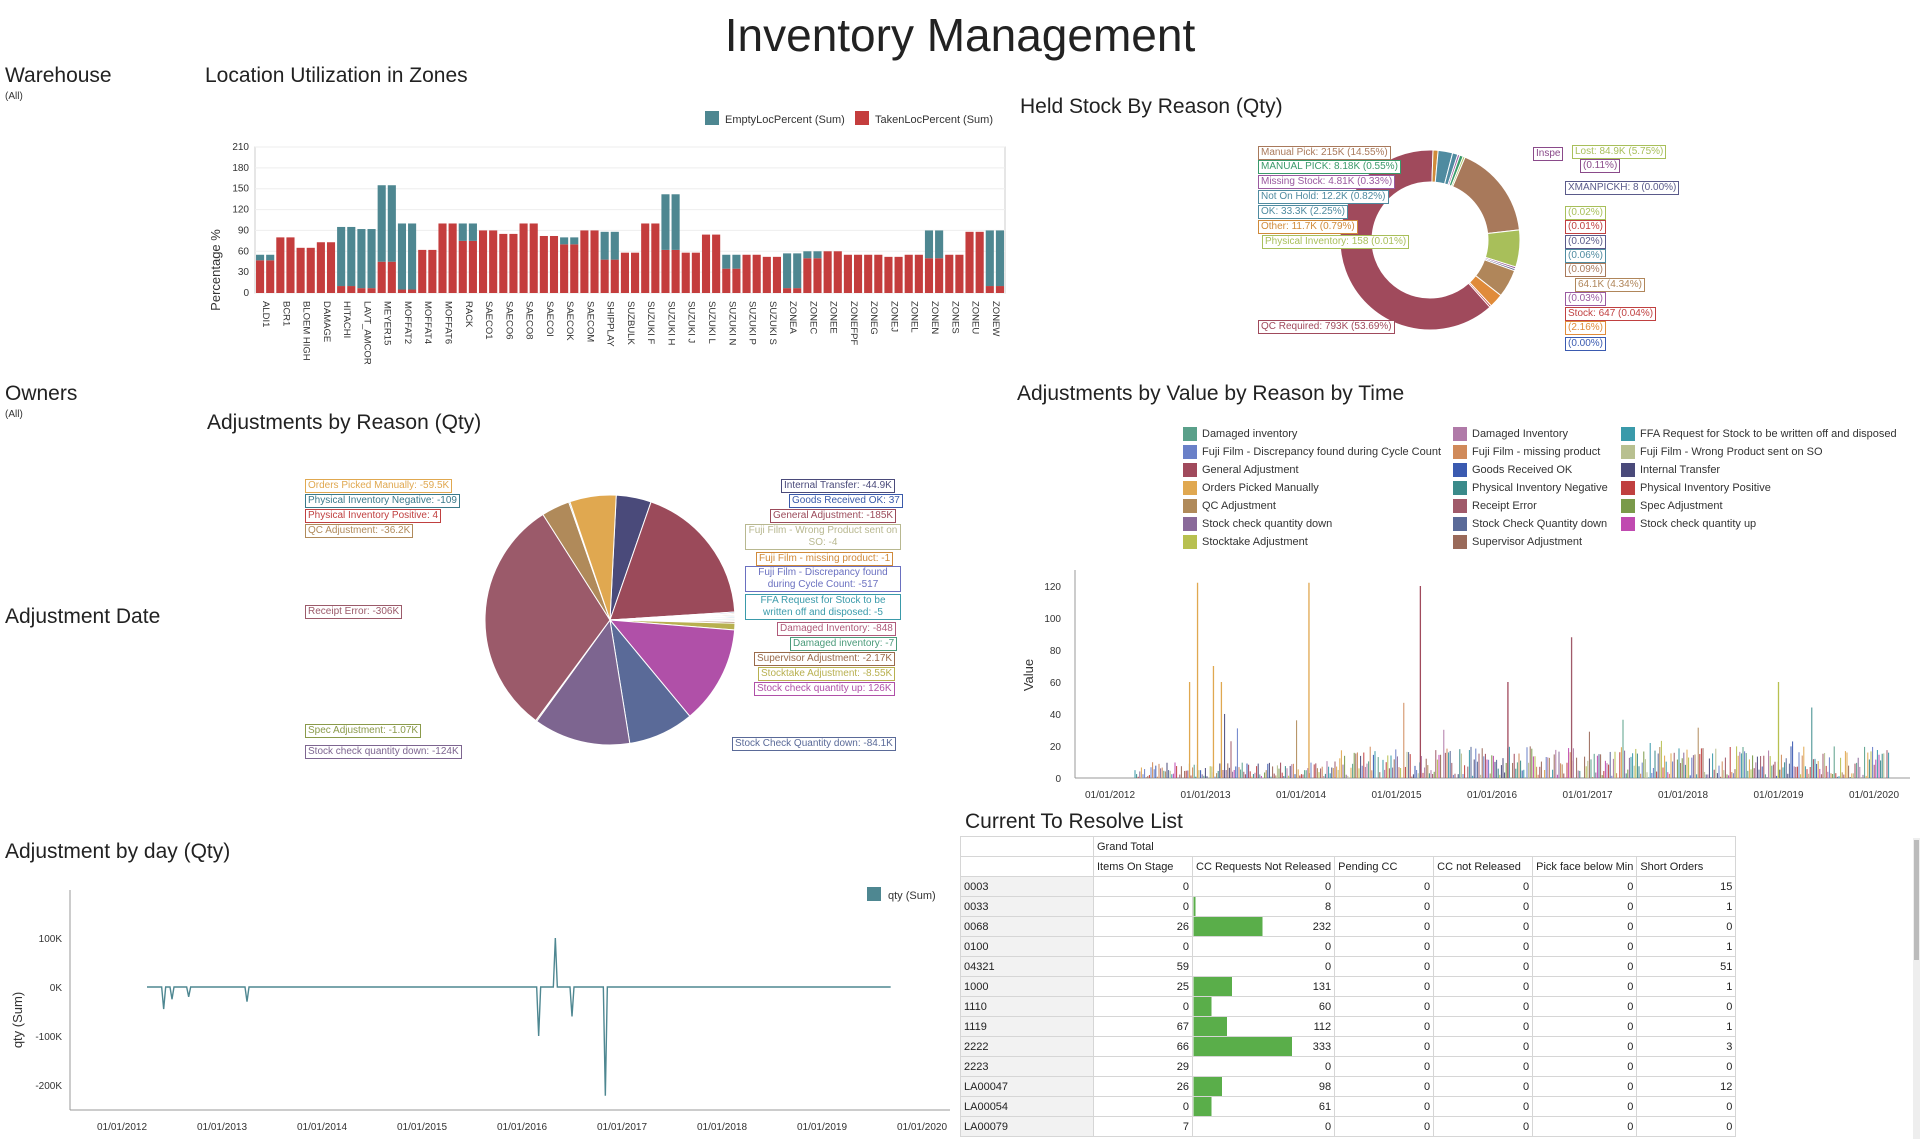  Describe the element at coordinates (222, 1127) in the screenshot. I see `day-xtick-label: 01/01/2013` at that location.